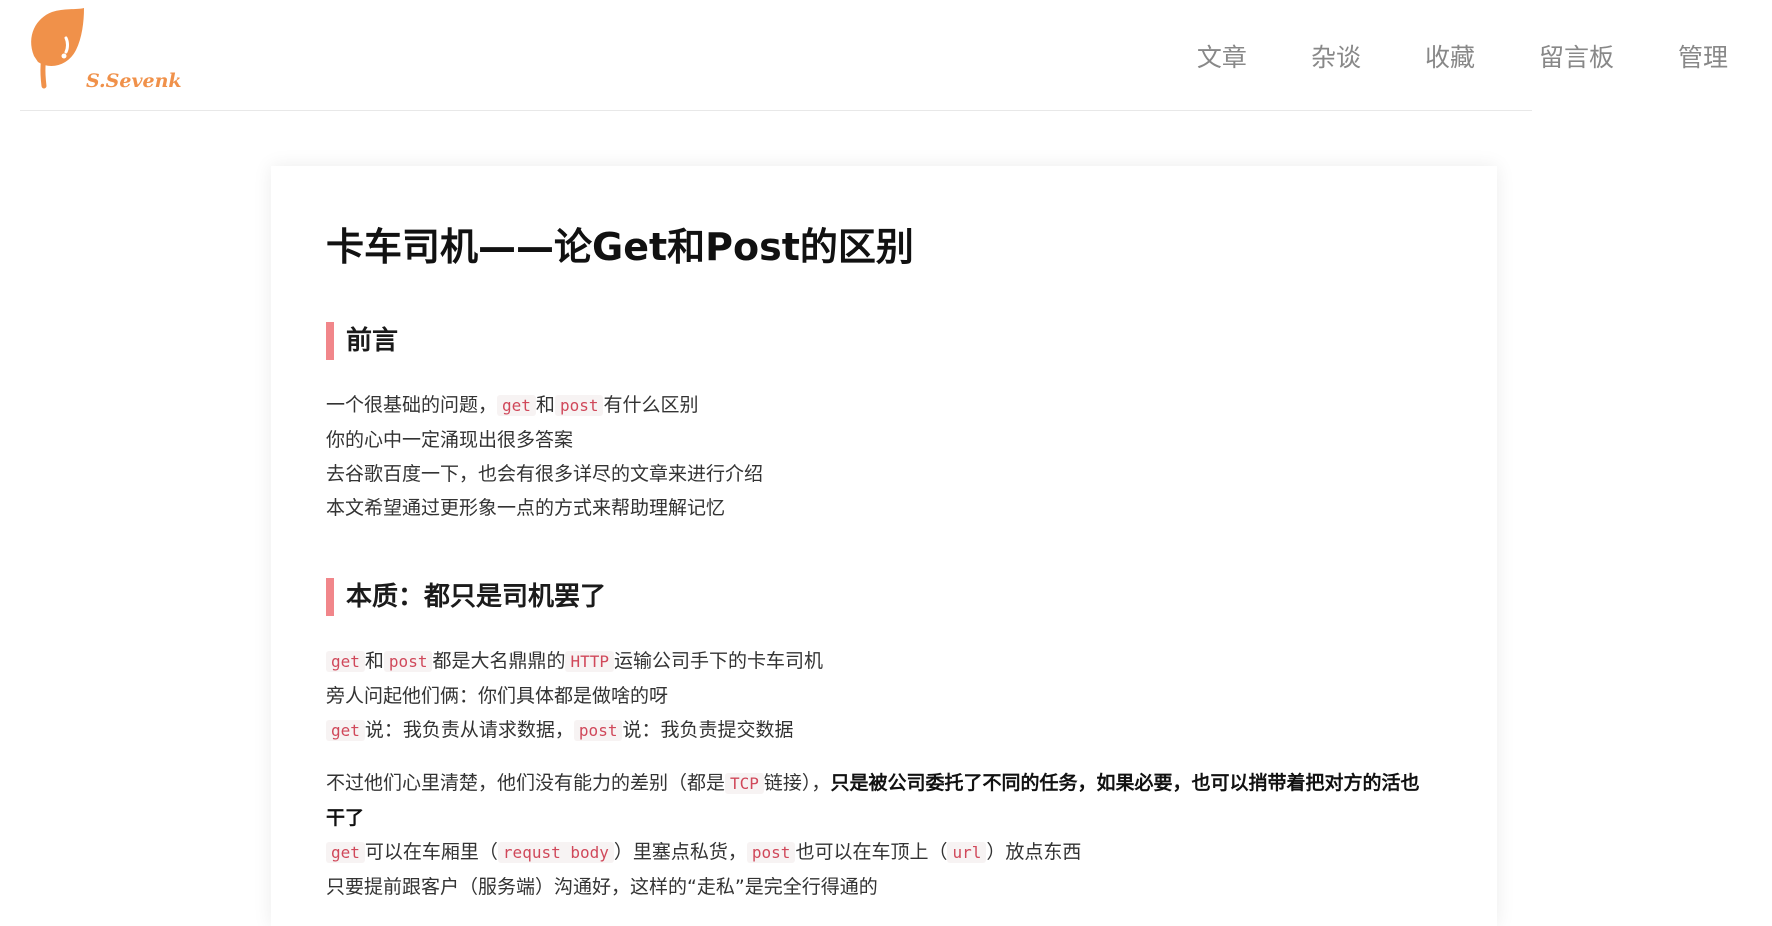 Image resolution: width=1772 pixels, height=926 pixels. What do you see at coordinates (450, 440) in the screenshot?
I see `text-line: 你的心中一定涌现出很多答案` at bounding box center [450, 440].